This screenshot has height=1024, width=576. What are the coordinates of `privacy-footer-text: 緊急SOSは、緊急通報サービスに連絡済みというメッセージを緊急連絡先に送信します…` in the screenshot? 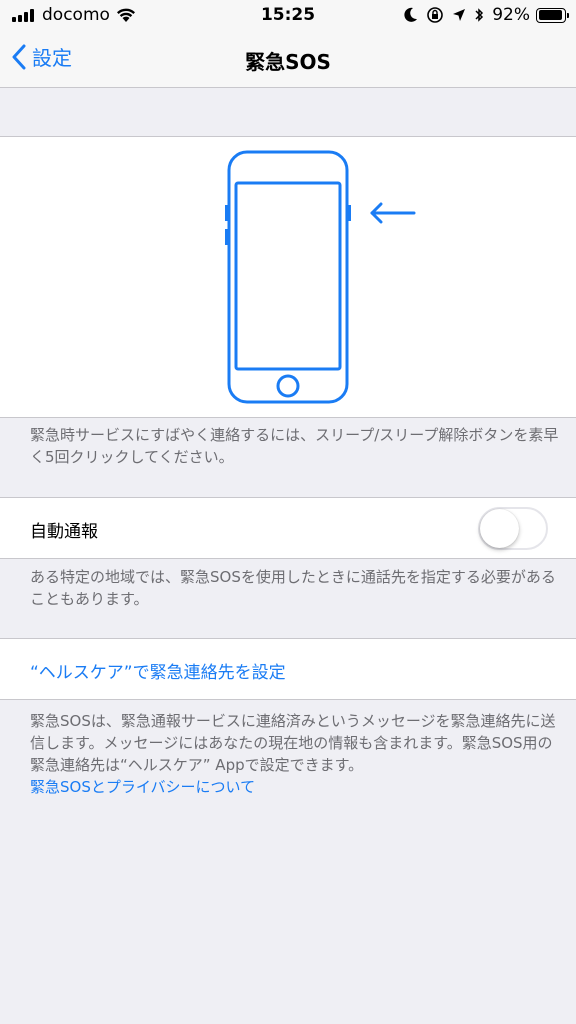 It's located at (293, 743).